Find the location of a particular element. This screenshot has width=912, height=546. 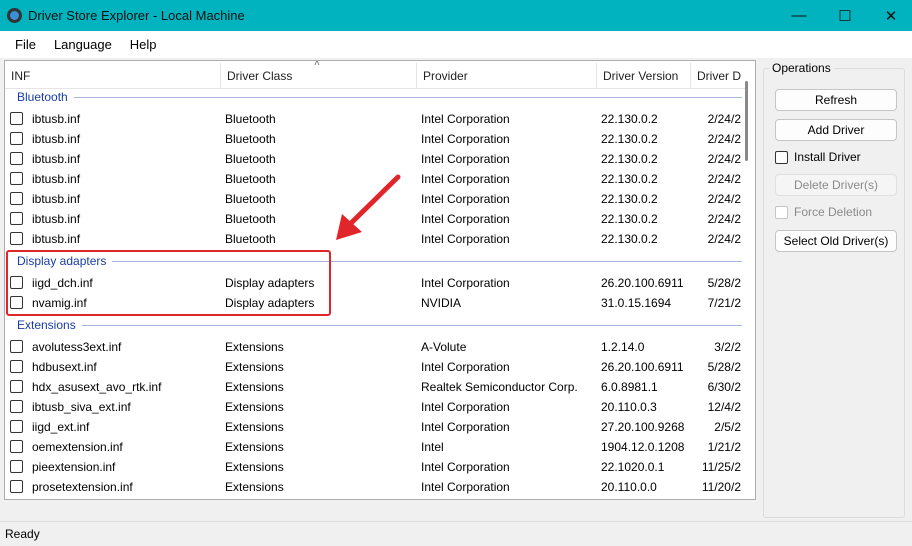

group-name: Bluetooth is located at coordinates (42, 97).